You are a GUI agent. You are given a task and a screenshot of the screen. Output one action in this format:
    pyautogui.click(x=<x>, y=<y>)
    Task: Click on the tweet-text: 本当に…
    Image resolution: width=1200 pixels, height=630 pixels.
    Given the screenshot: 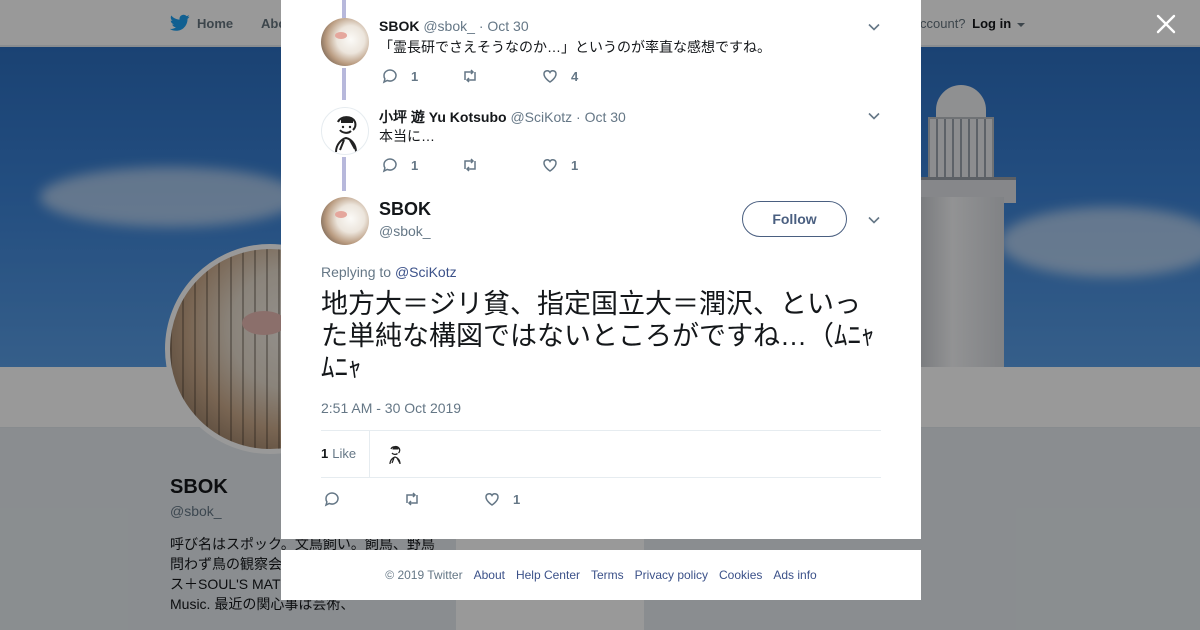 What is the action you would take?
    pyautogui.click(x=407, y=136)
    